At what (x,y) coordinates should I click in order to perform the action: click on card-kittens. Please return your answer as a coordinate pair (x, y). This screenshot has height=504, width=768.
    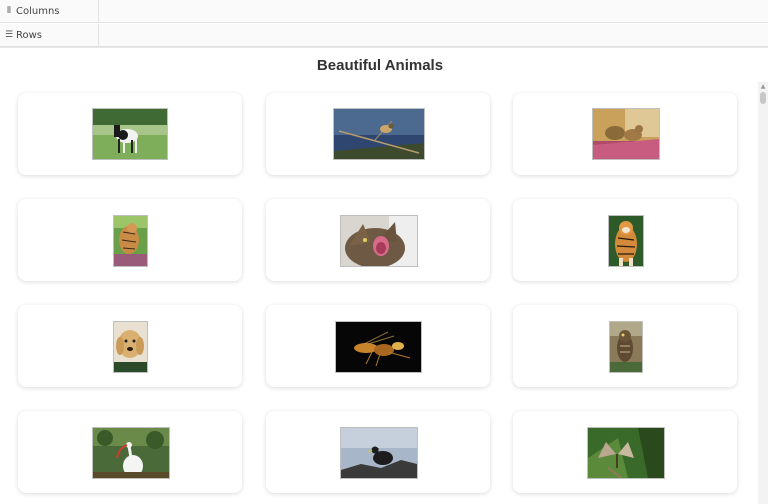
    Looking at the image, I should click on (625, 134).